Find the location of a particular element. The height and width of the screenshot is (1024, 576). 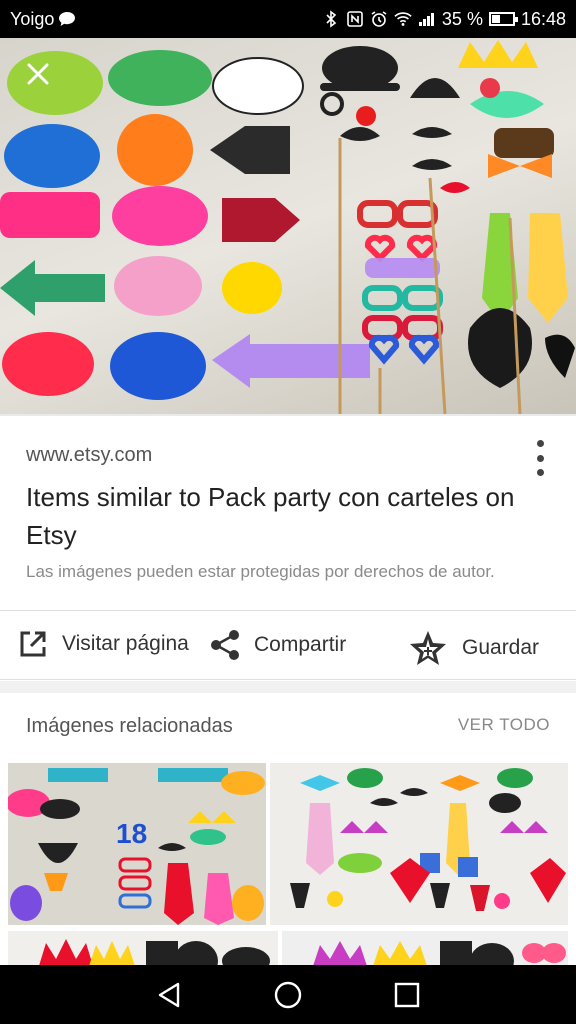

visit-page-label: Visitar página is located at coordinates (125, 643).